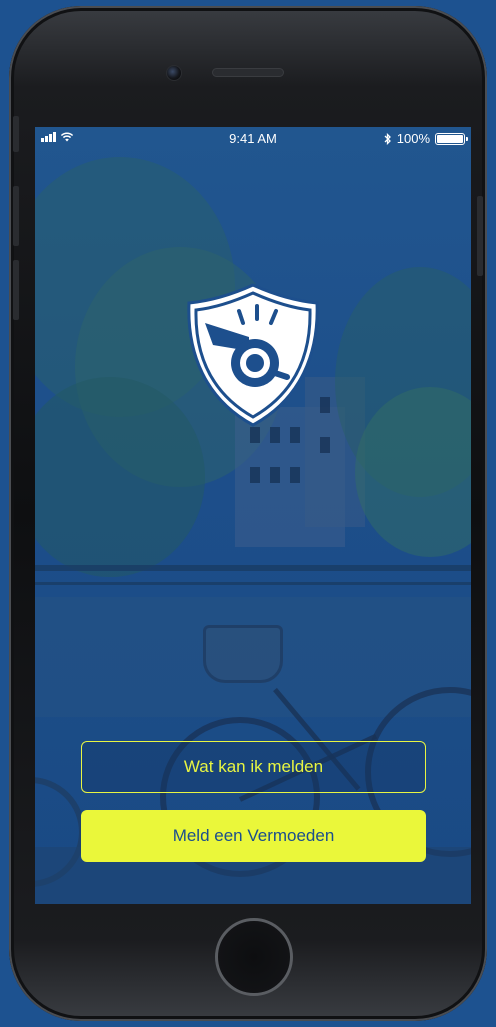 The height and width of the screenshot is (1027, 496). What do you see at coordinates (16, 134) in the screenshot?
I see `mute-switch` at bounding box center [16, 134].